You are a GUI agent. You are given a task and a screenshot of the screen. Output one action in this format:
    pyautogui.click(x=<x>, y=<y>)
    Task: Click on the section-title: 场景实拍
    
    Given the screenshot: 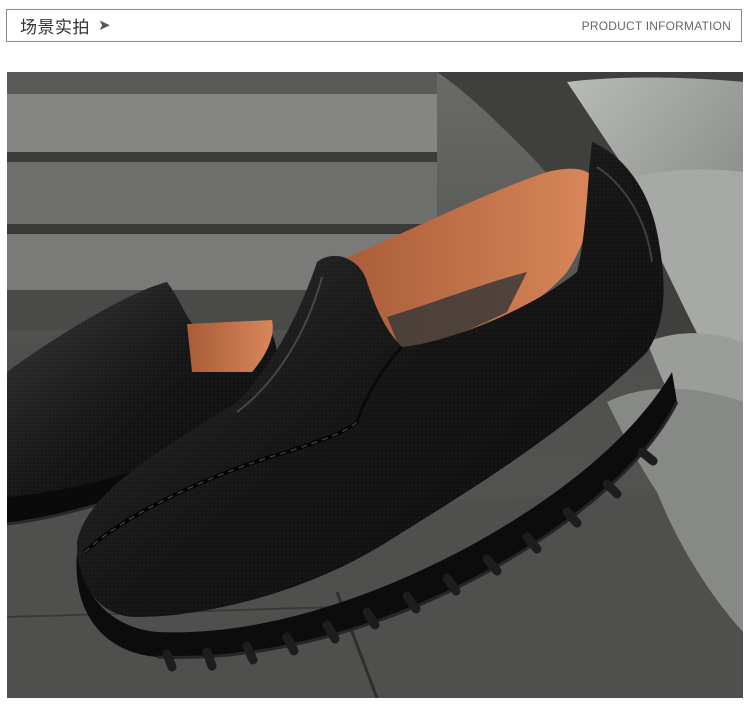 What is the action you would take?
    pyautogui.click(x=55, y=28)
    